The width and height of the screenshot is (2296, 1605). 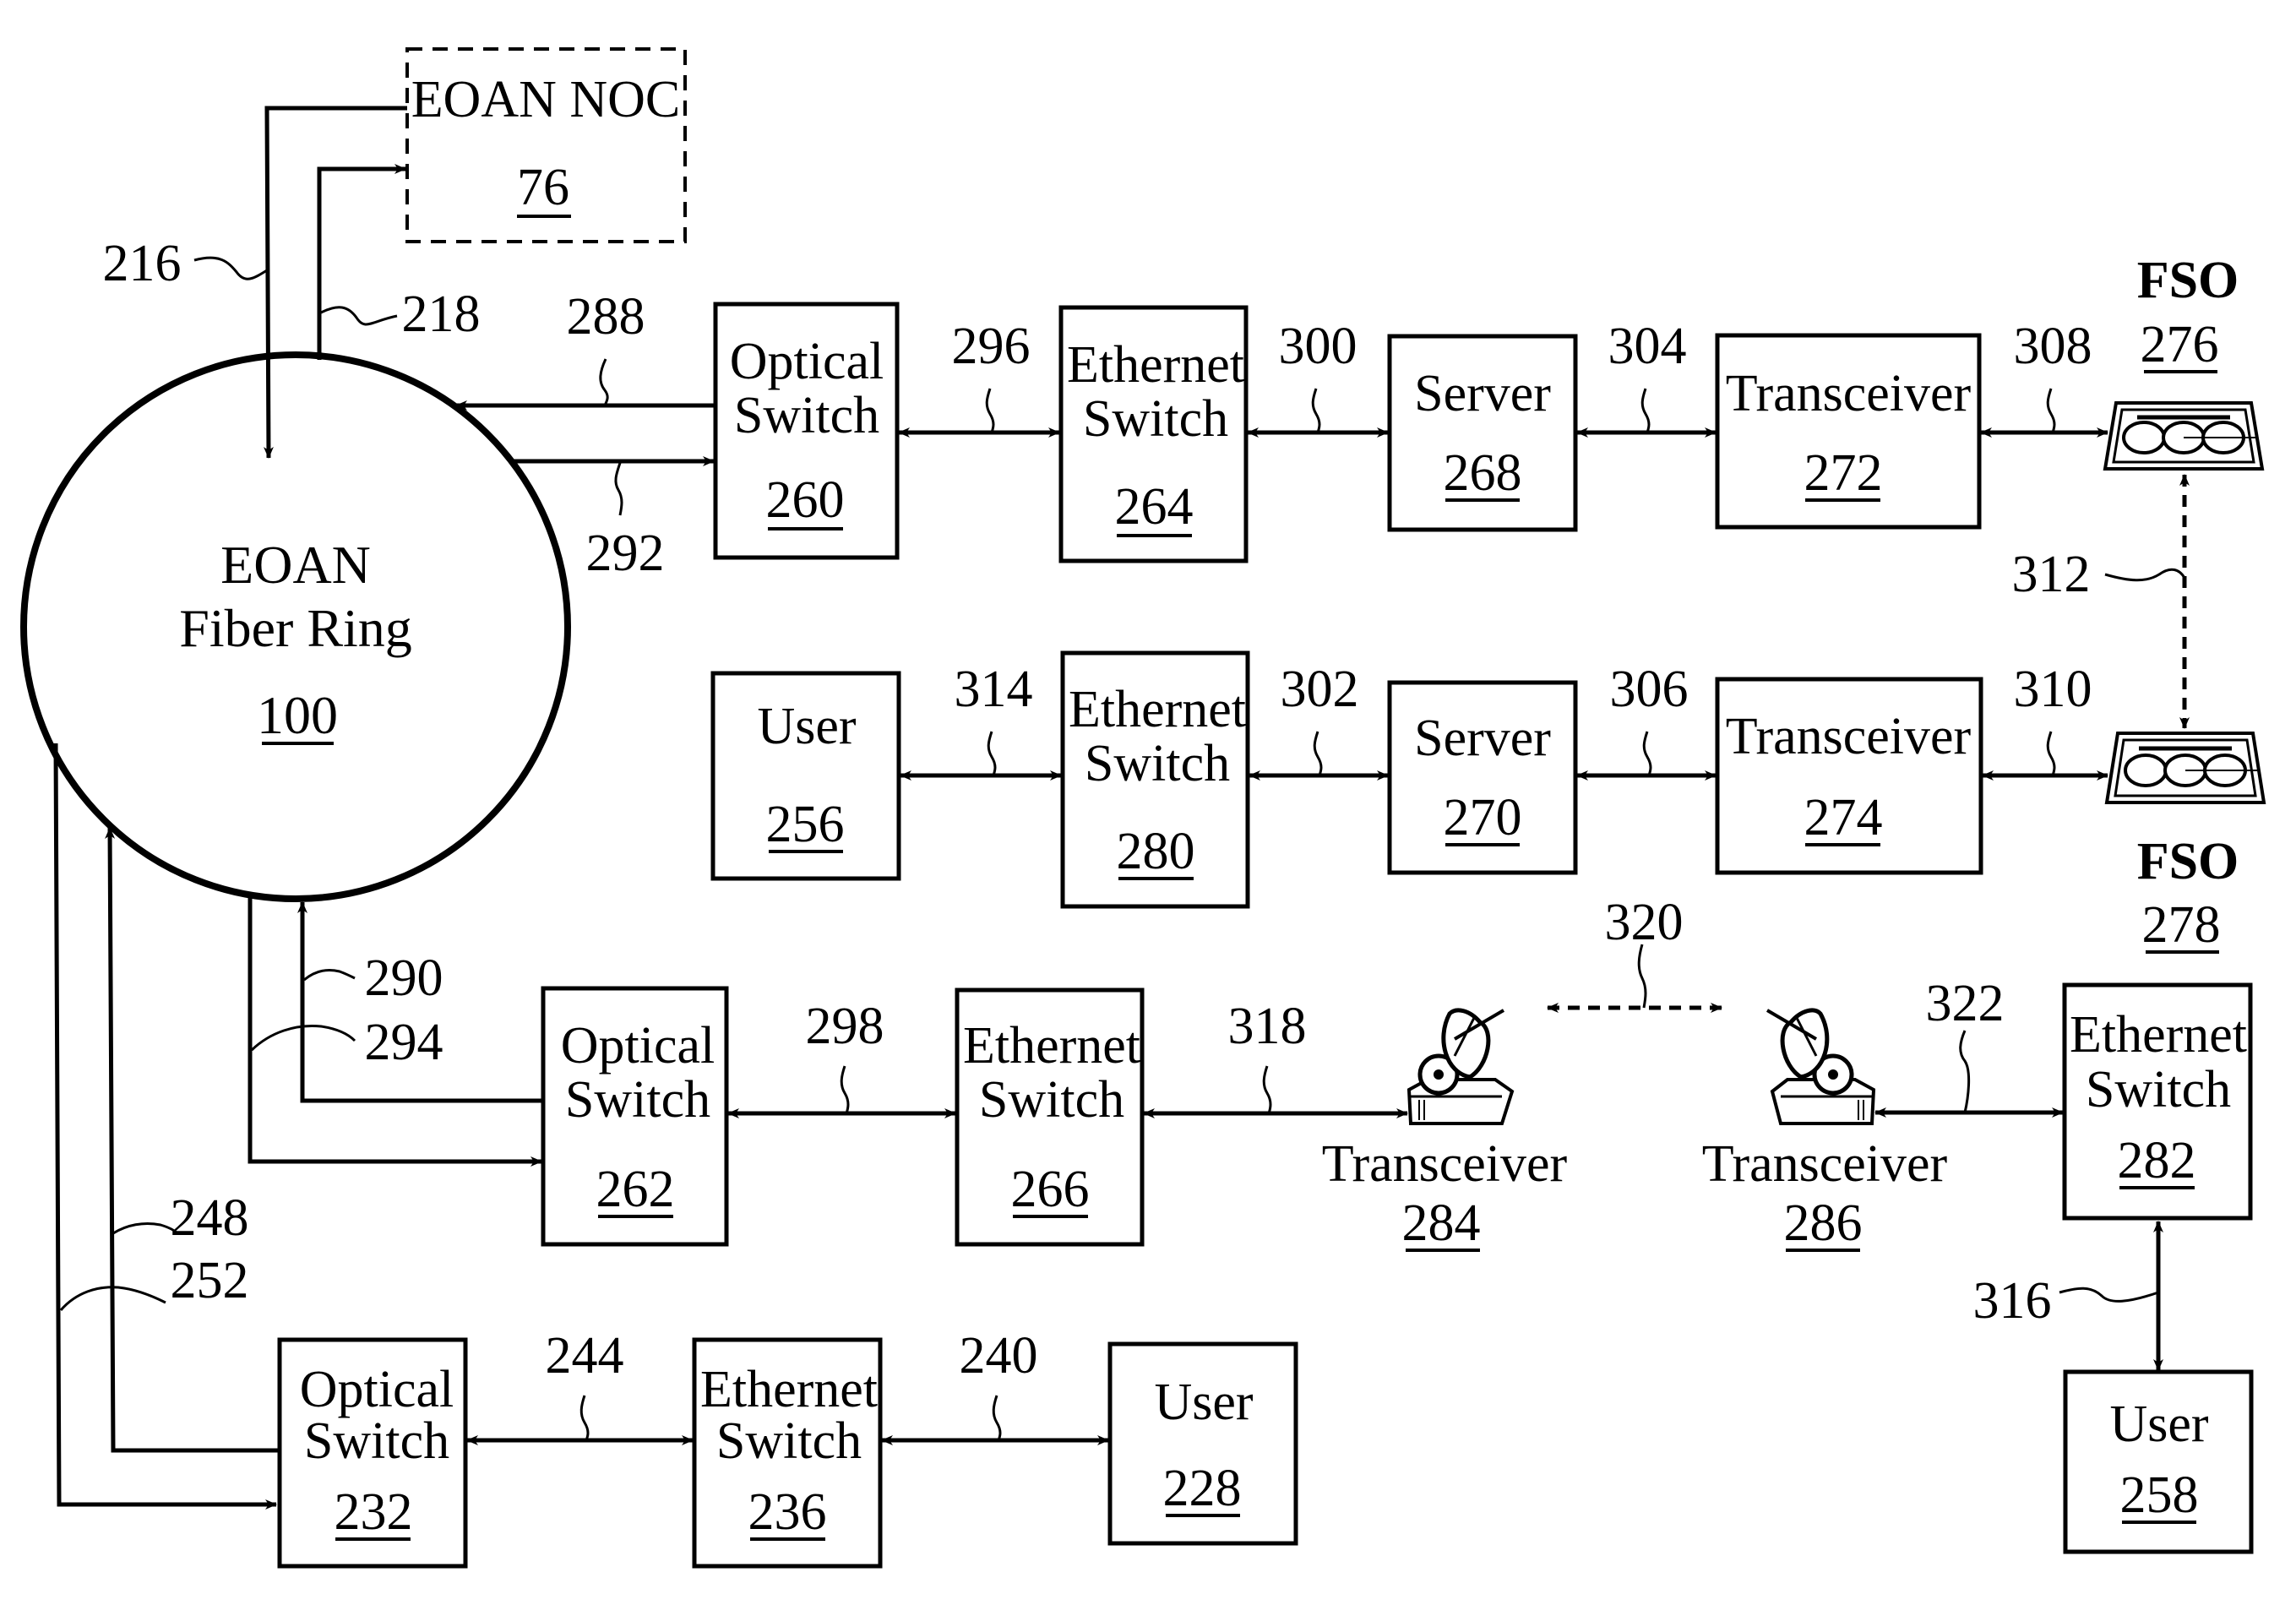 I want to click on block-ref: 256, so click(x=805, y=824).